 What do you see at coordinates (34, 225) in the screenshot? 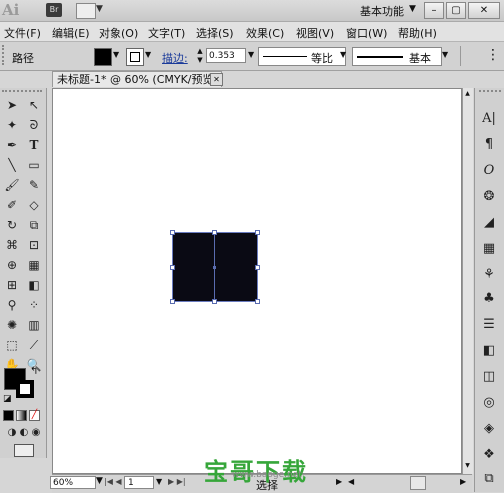
I see `scale-tool-icon: ⧉` at bounding box center [34, 225].